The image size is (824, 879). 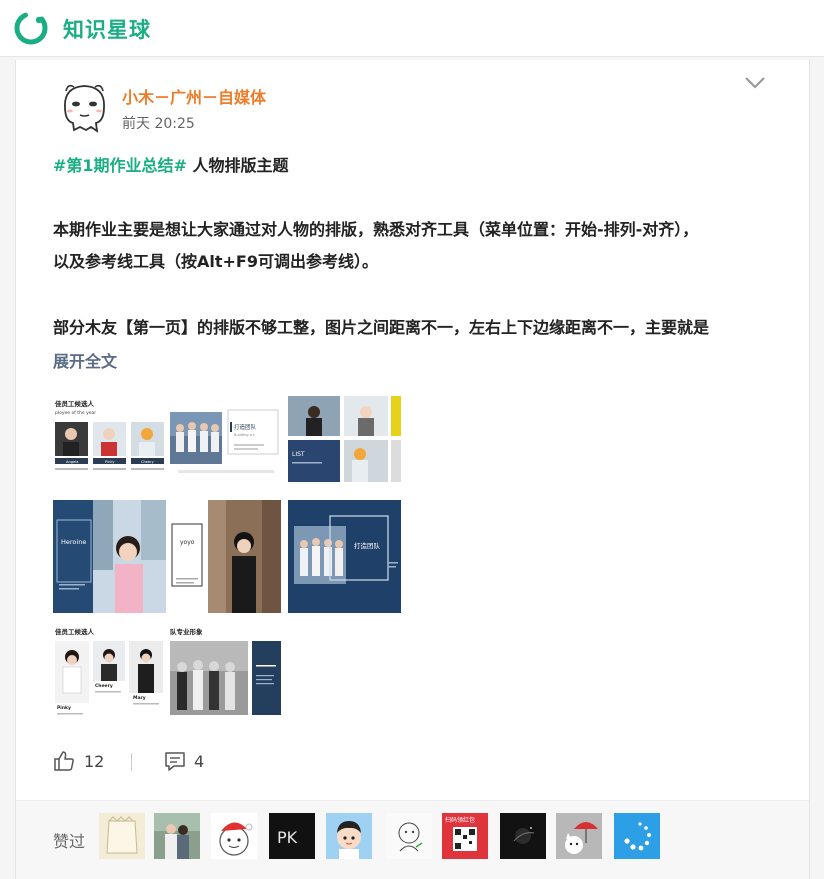 What do you see at coordinates (755, 83) in the screenshot?
I see `chevron-down-icon` at bounding box center [755, 83].